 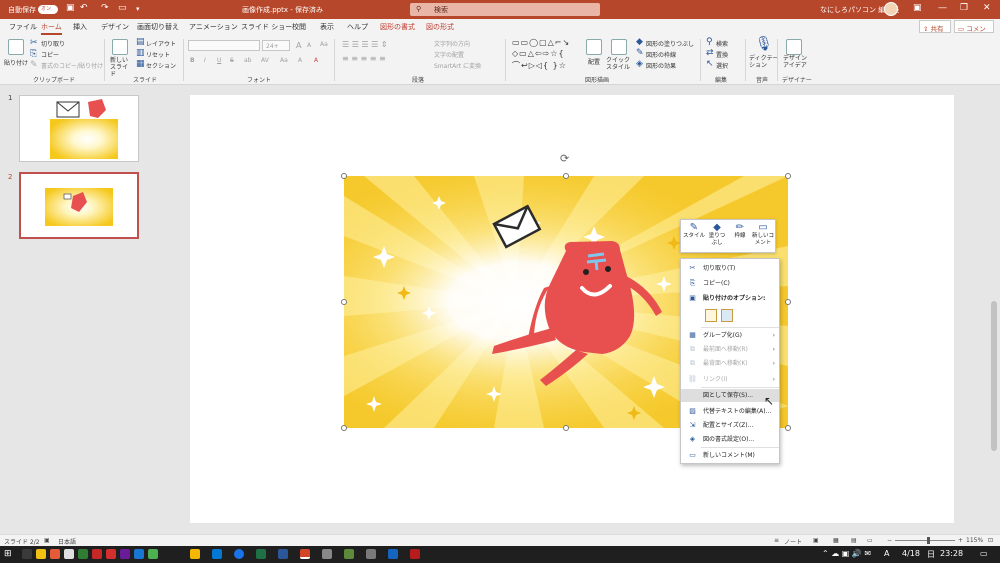 What do you see at coordinates (889, 540) in the screenshot?
I see `zoom-out-icon: −` at bounding box center [889, 540].